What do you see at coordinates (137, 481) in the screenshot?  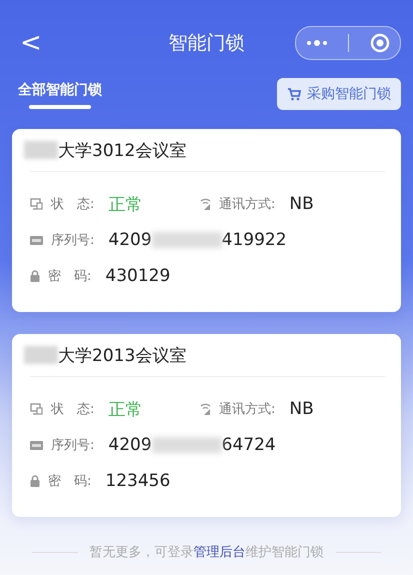 I see `password-value: 123456` at bounding box center [137, 481].